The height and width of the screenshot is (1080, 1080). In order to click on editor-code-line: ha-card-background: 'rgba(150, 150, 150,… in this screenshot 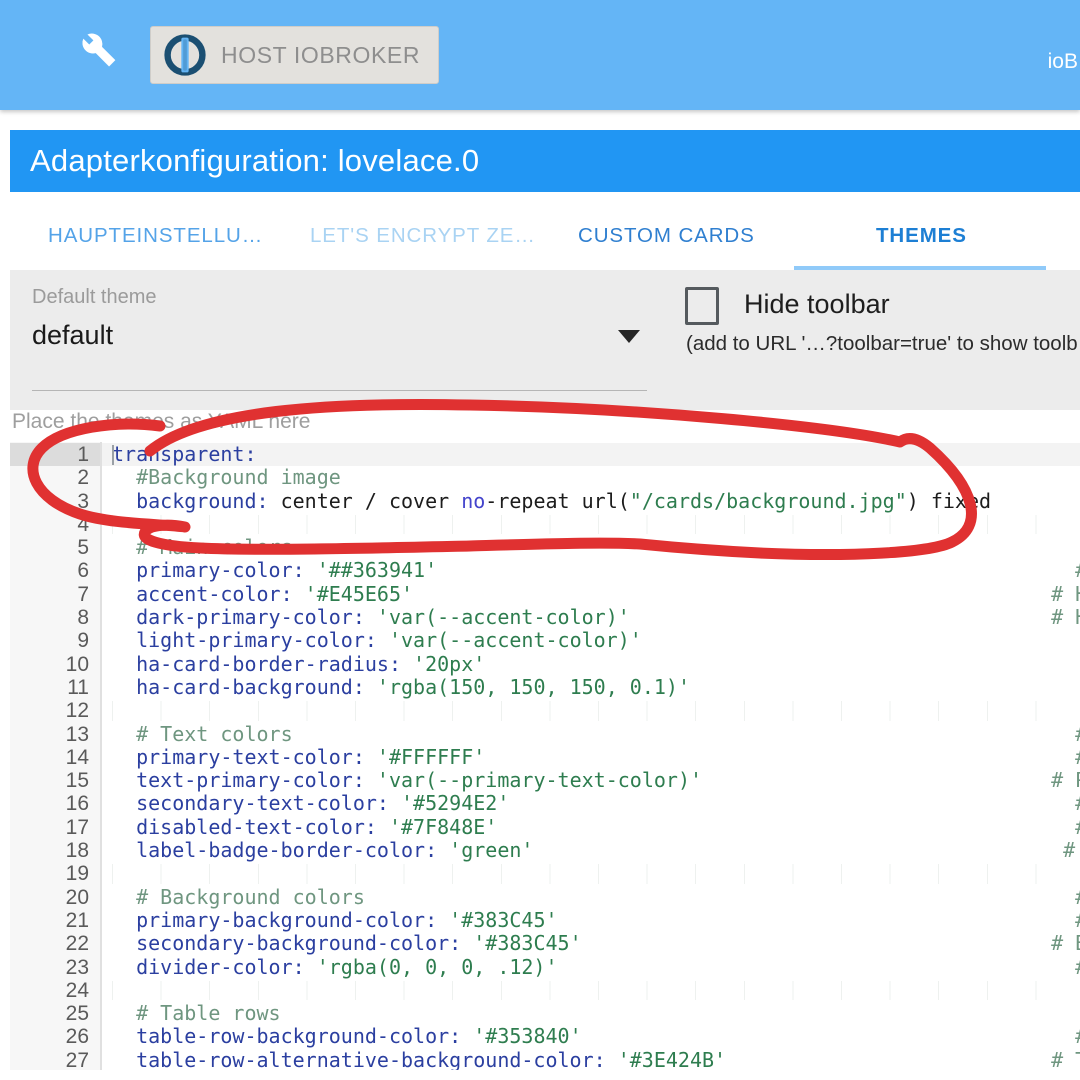, I will do `click(591, 687)`.